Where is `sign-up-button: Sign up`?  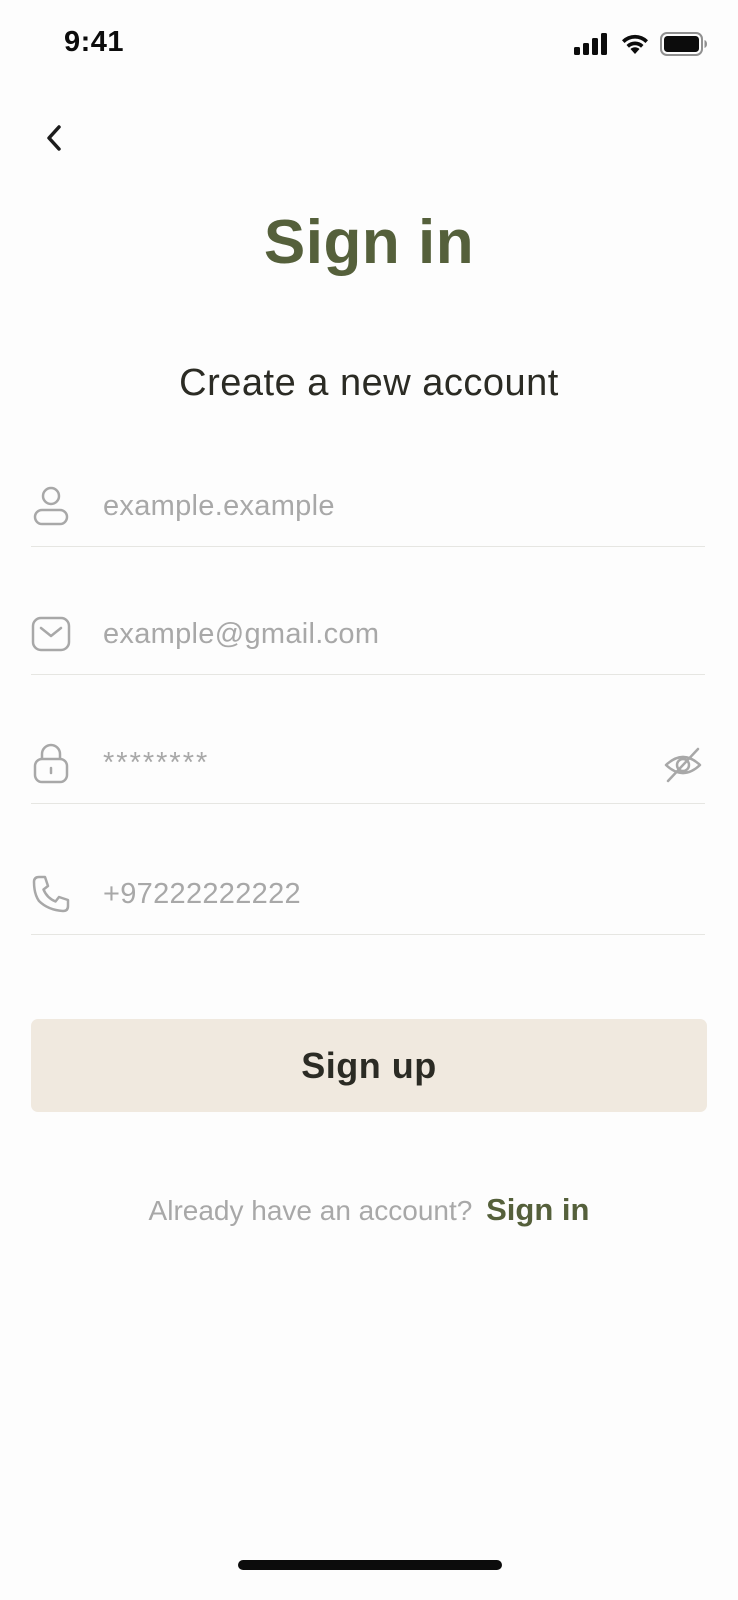
sign-up-button: Sign up is located at coordinates (369, 1065).